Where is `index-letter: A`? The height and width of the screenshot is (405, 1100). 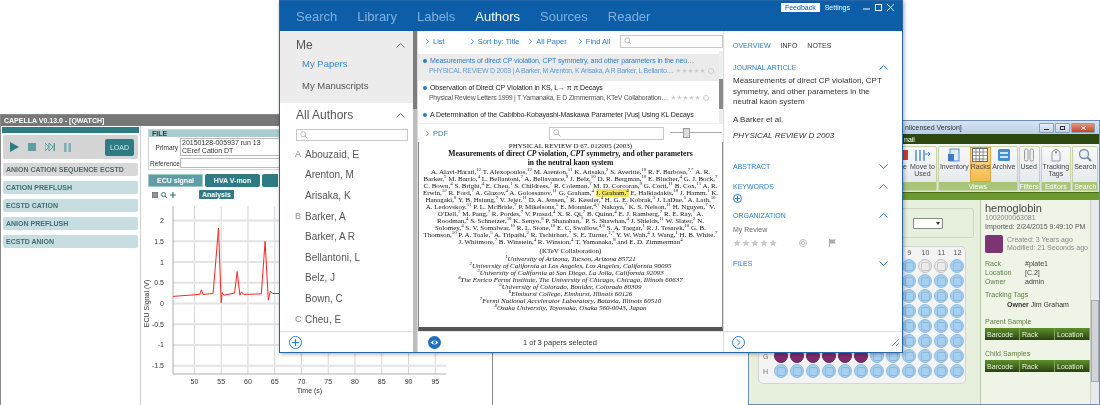
index-letter: A is located at coordinates (298, 154).